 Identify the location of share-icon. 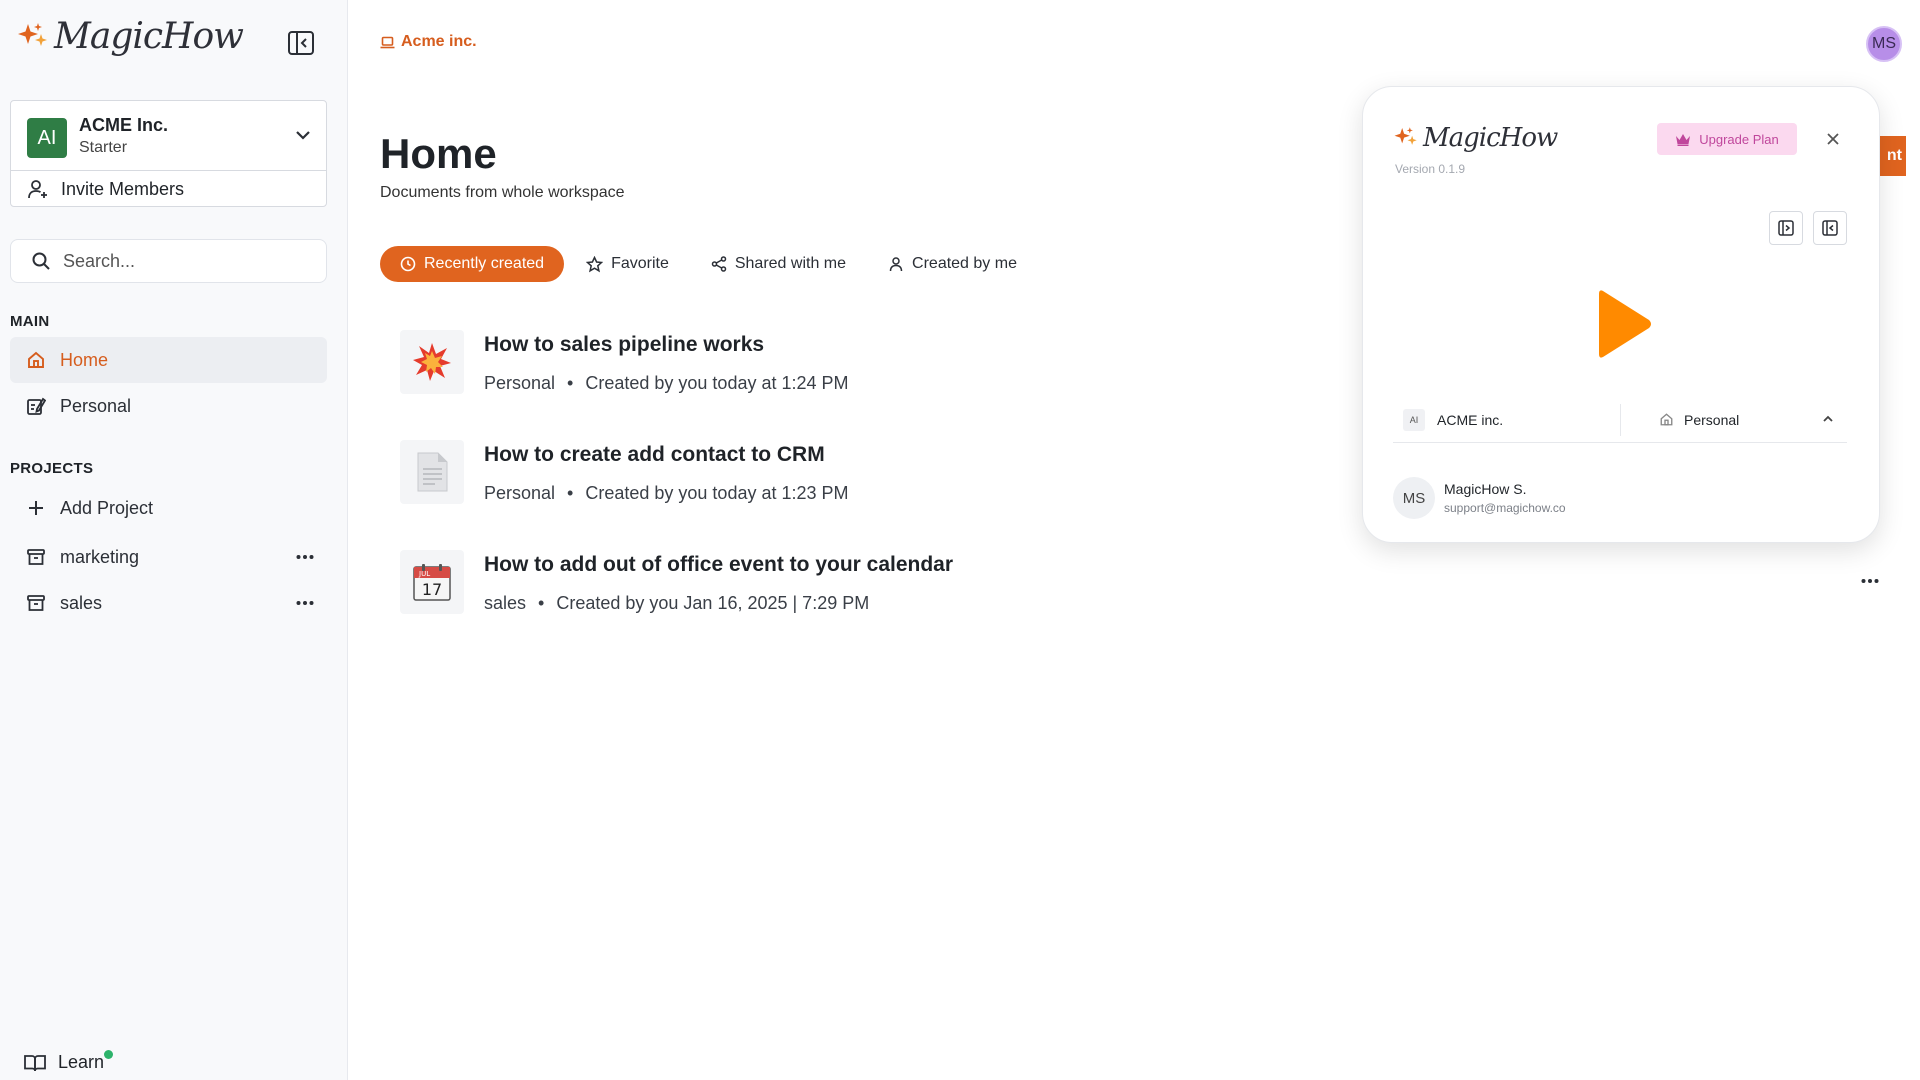
(719, 264).